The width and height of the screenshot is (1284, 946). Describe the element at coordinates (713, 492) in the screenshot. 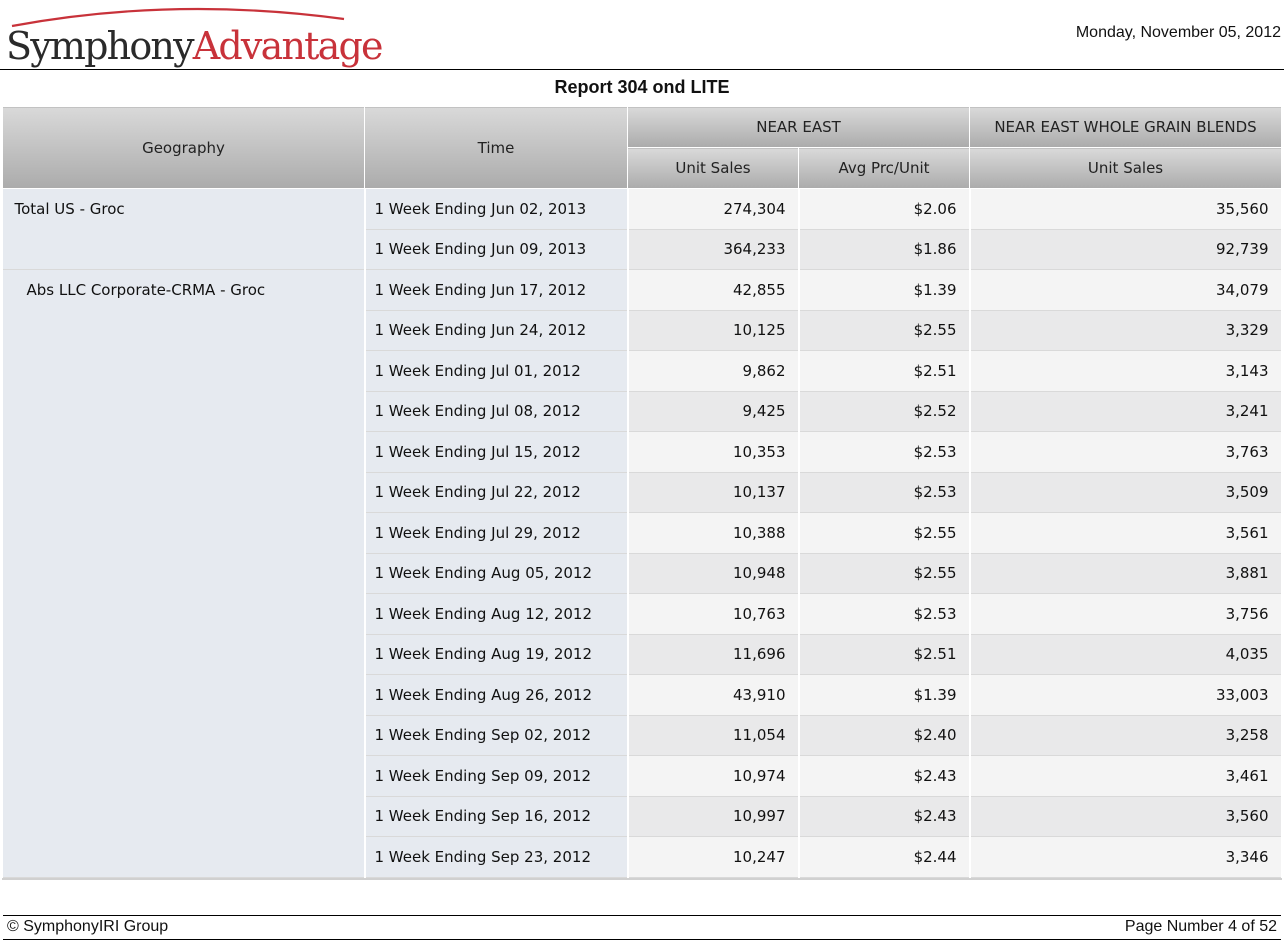

I see `cell-unit-sales: 10,137` at that location.